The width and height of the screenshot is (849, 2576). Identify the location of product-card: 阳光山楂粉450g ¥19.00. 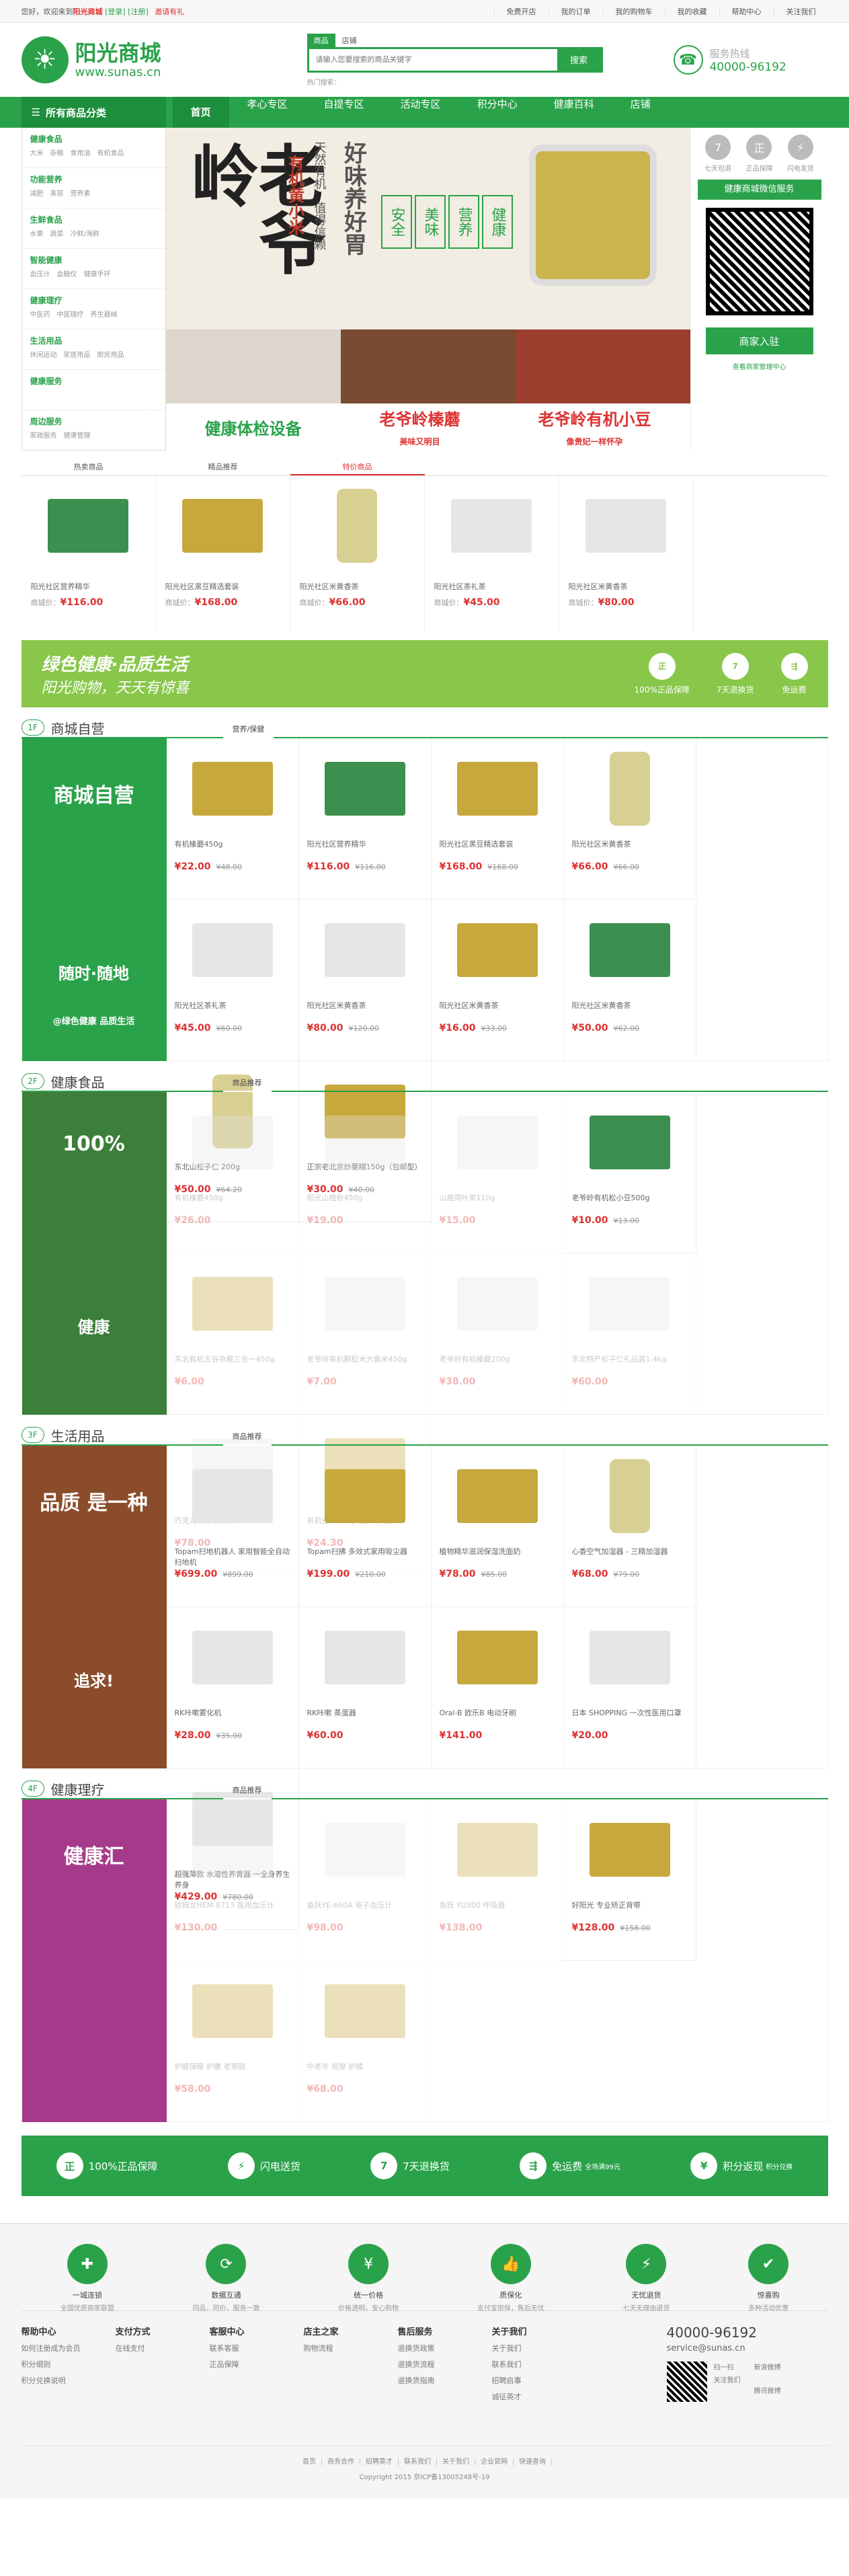
(365, 1173).